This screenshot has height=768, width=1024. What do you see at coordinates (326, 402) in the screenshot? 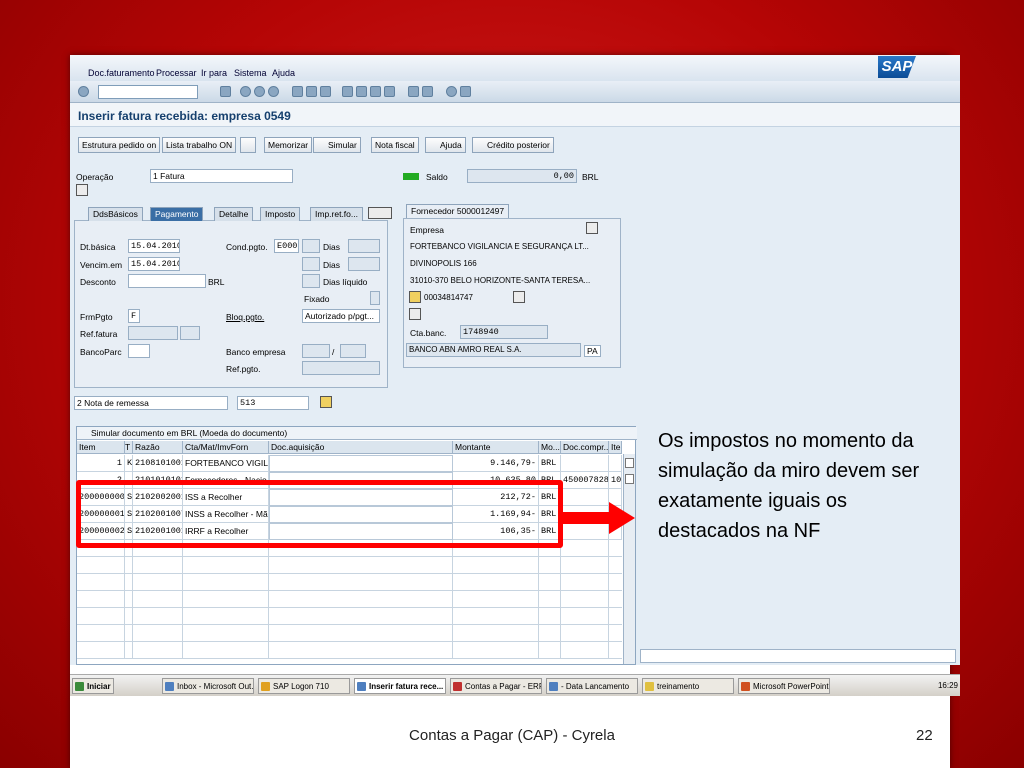
I see `remessa-go-icon` at bounding box center [326, 402].